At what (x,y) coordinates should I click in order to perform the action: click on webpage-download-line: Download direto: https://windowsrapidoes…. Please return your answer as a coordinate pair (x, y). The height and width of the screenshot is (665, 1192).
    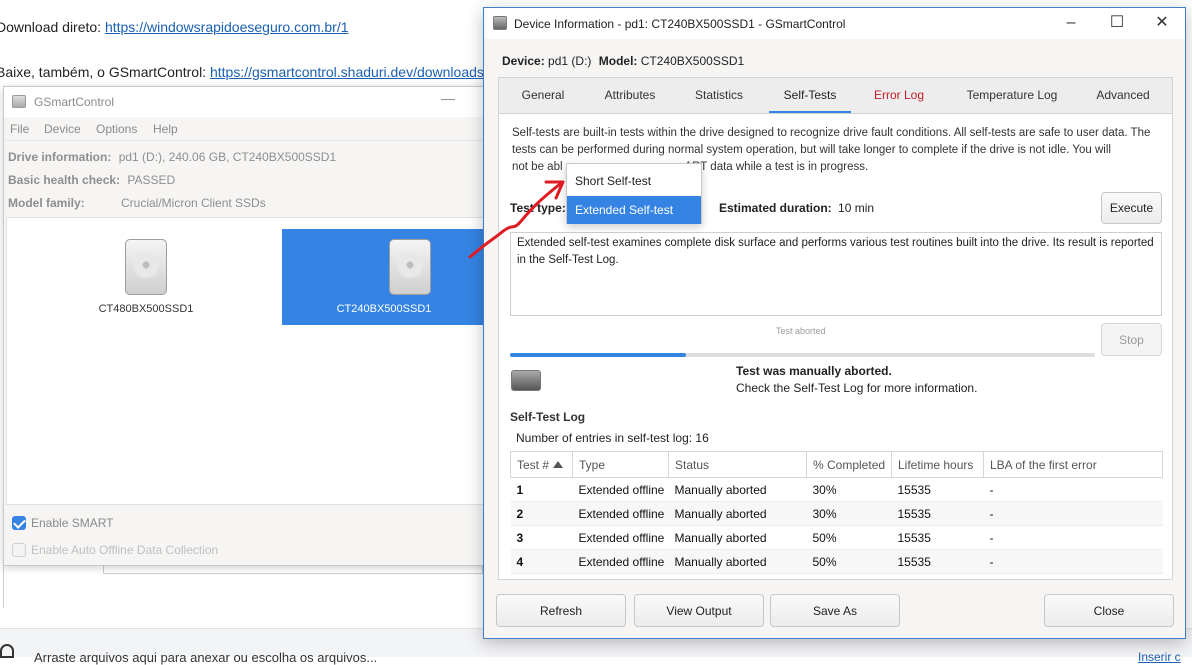
    Looking at the image, I should click on (174, 27).